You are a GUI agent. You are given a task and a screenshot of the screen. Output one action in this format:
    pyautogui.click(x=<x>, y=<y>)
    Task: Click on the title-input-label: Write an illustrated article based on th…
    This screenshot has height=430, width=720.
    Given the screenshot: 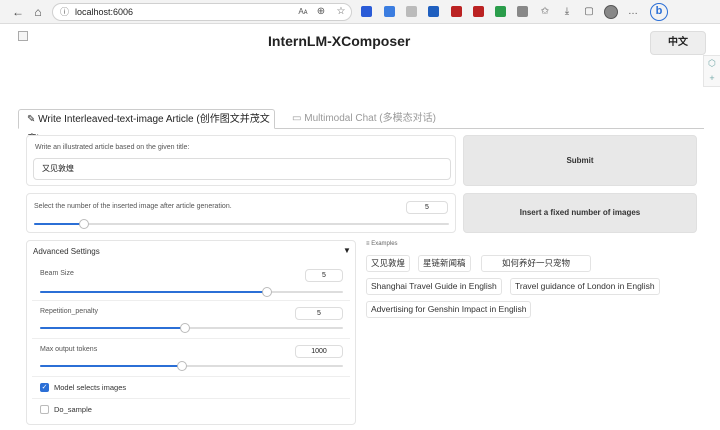 What is the action you would take?
    pyautogui.click(x=112, y=147)
    